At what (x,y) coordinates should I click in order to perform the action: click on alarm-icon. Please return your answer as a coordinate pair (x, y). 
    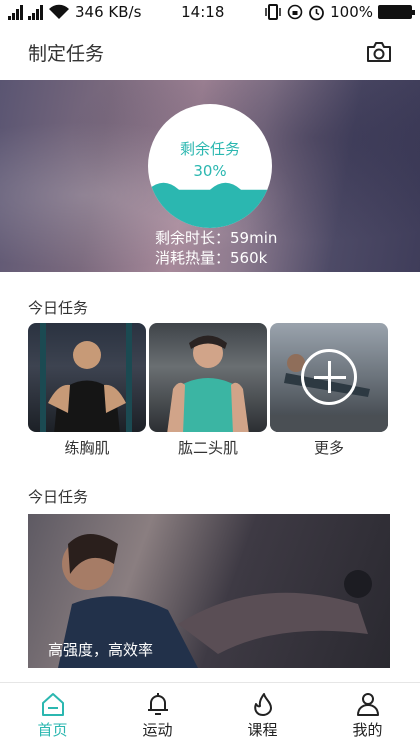
    Looking at the image, I should click on (317, 12).